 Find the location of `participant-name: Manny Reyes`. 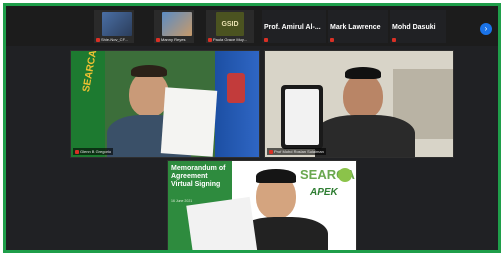

participant-name: Manny Reyes is located at coordinates (173, 39).